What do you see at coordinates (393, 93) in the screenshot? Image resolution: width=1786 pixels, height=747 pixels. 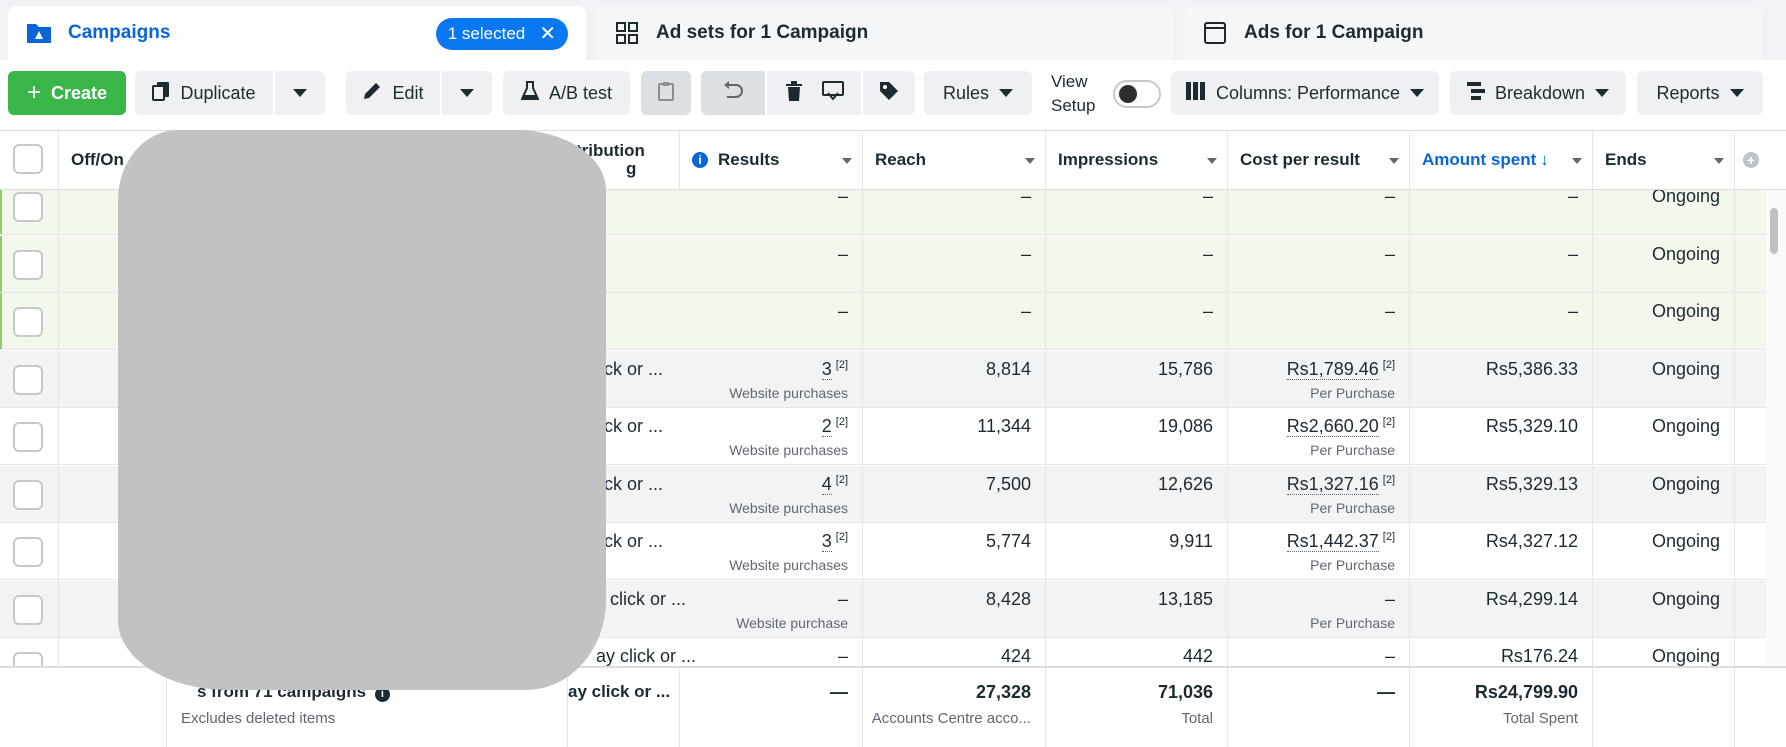 I see `edit-button: Edit` at bounding box center [393, 93].